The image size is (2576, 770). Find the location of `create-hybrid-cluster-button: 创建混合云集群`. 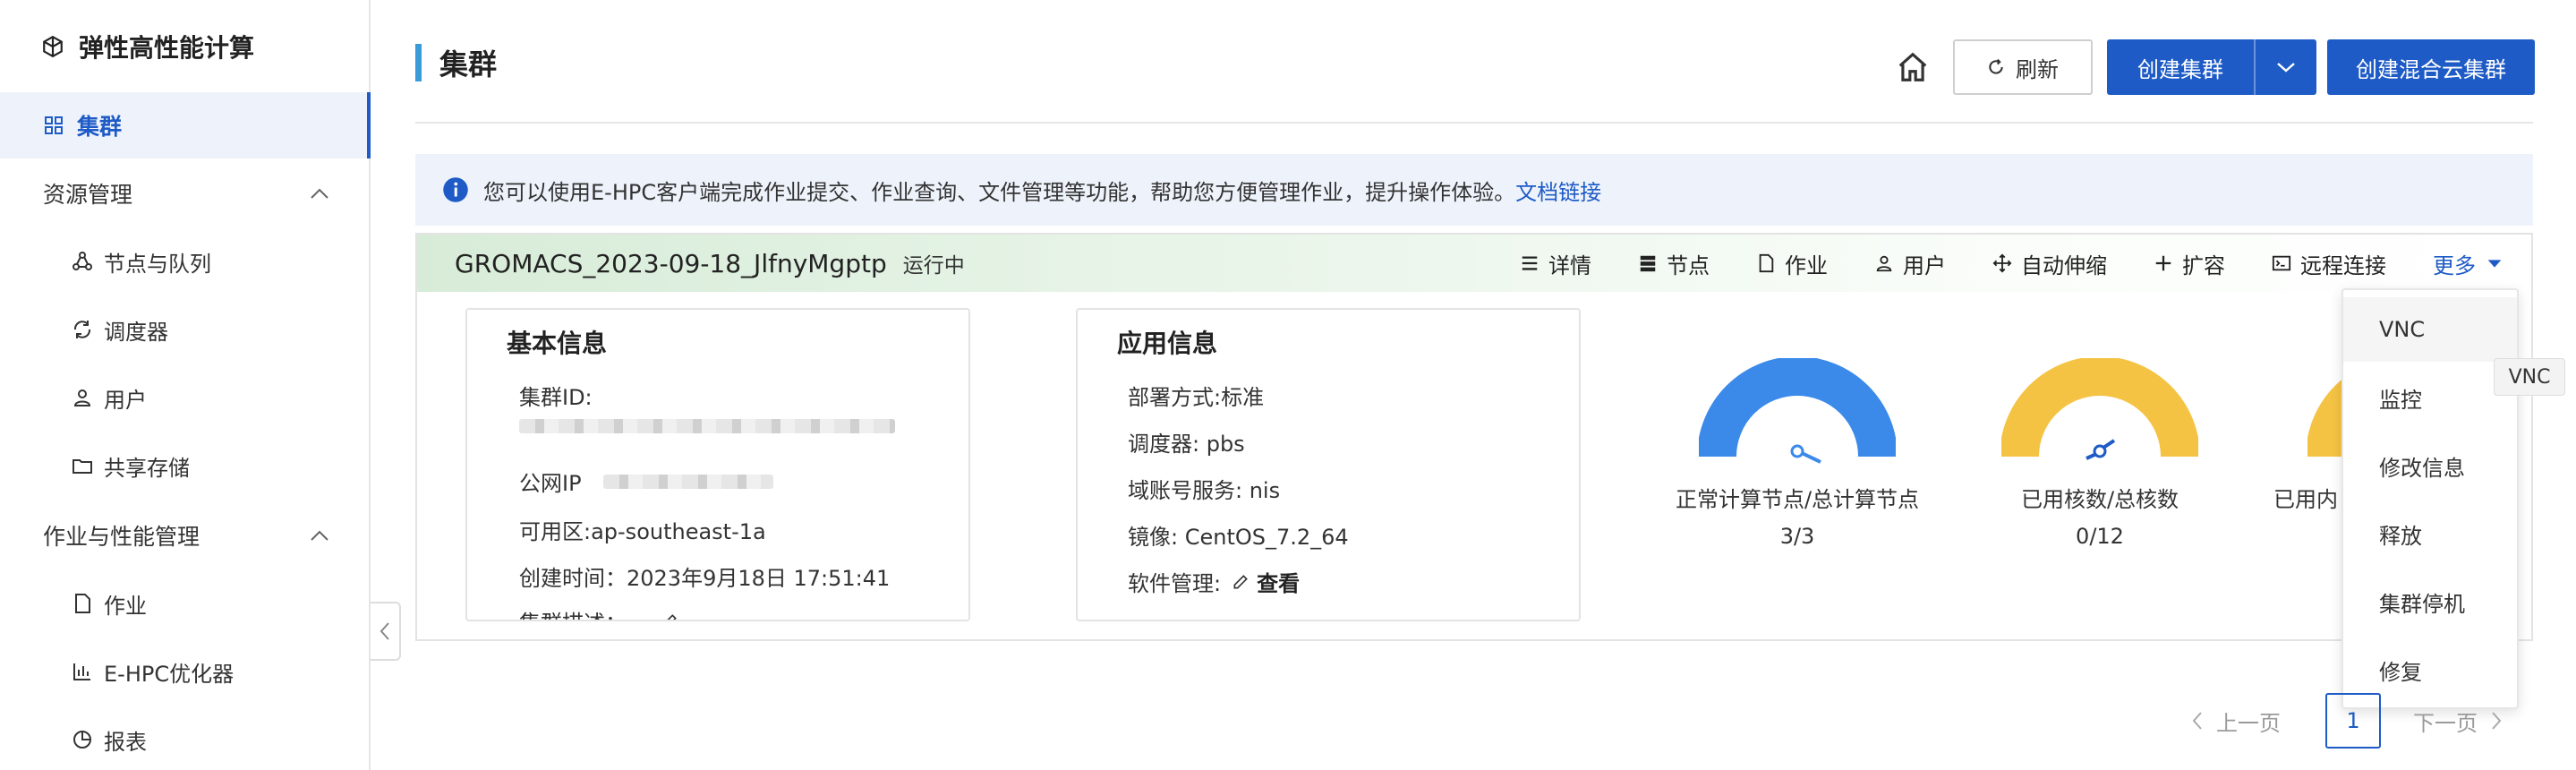

create-hybrid-cluster-button: 创建混合云集群 is located at coordinates (2431, 67).